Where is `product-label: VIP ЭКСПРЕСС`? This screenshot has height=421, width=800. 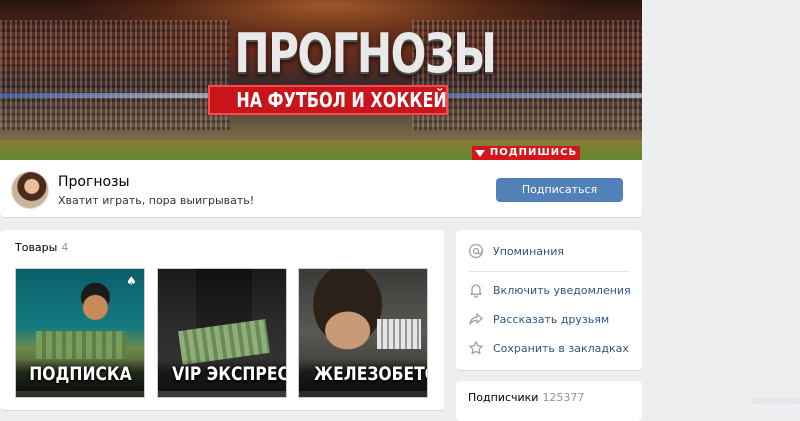
product-label: VIP ЭКСПРЕСС is located at coordinates (222, 374).